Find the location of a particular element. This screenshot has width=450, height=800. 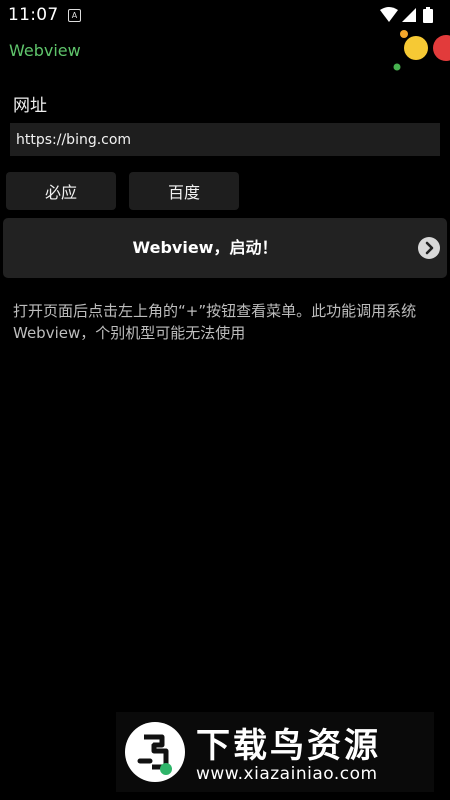

wifi-icon is located at coordinates (389, 14).